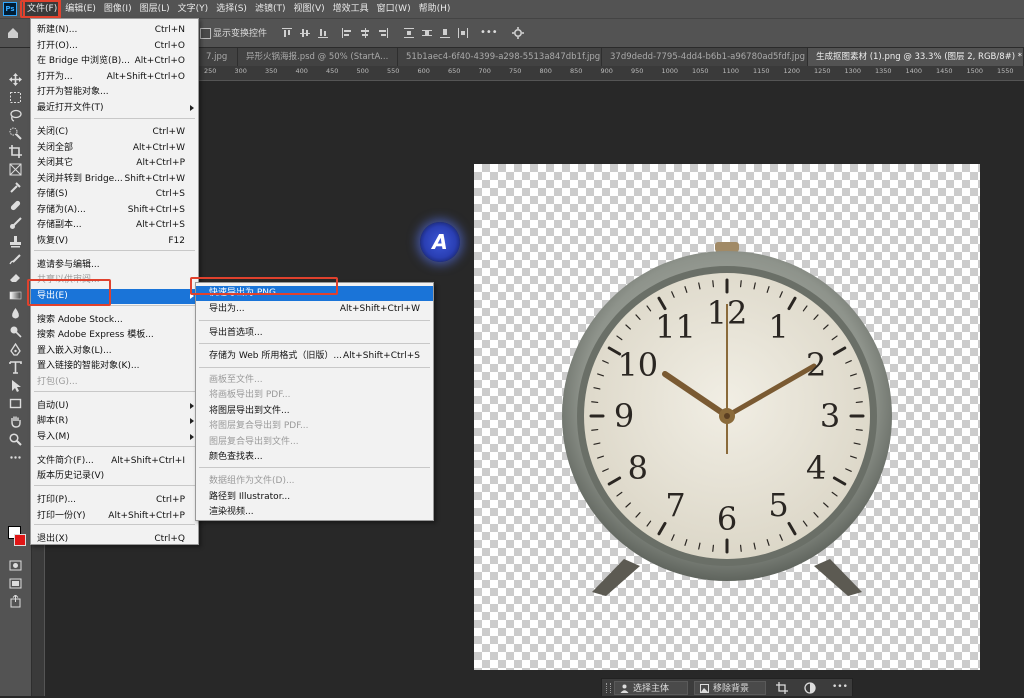  Describe the element at coordinates (916, 57) in the screenshot. I see `tab-active-document: 生成抠图素材 (1).png @ 33.3% (图层 2, RGB/8#) *` at that location.